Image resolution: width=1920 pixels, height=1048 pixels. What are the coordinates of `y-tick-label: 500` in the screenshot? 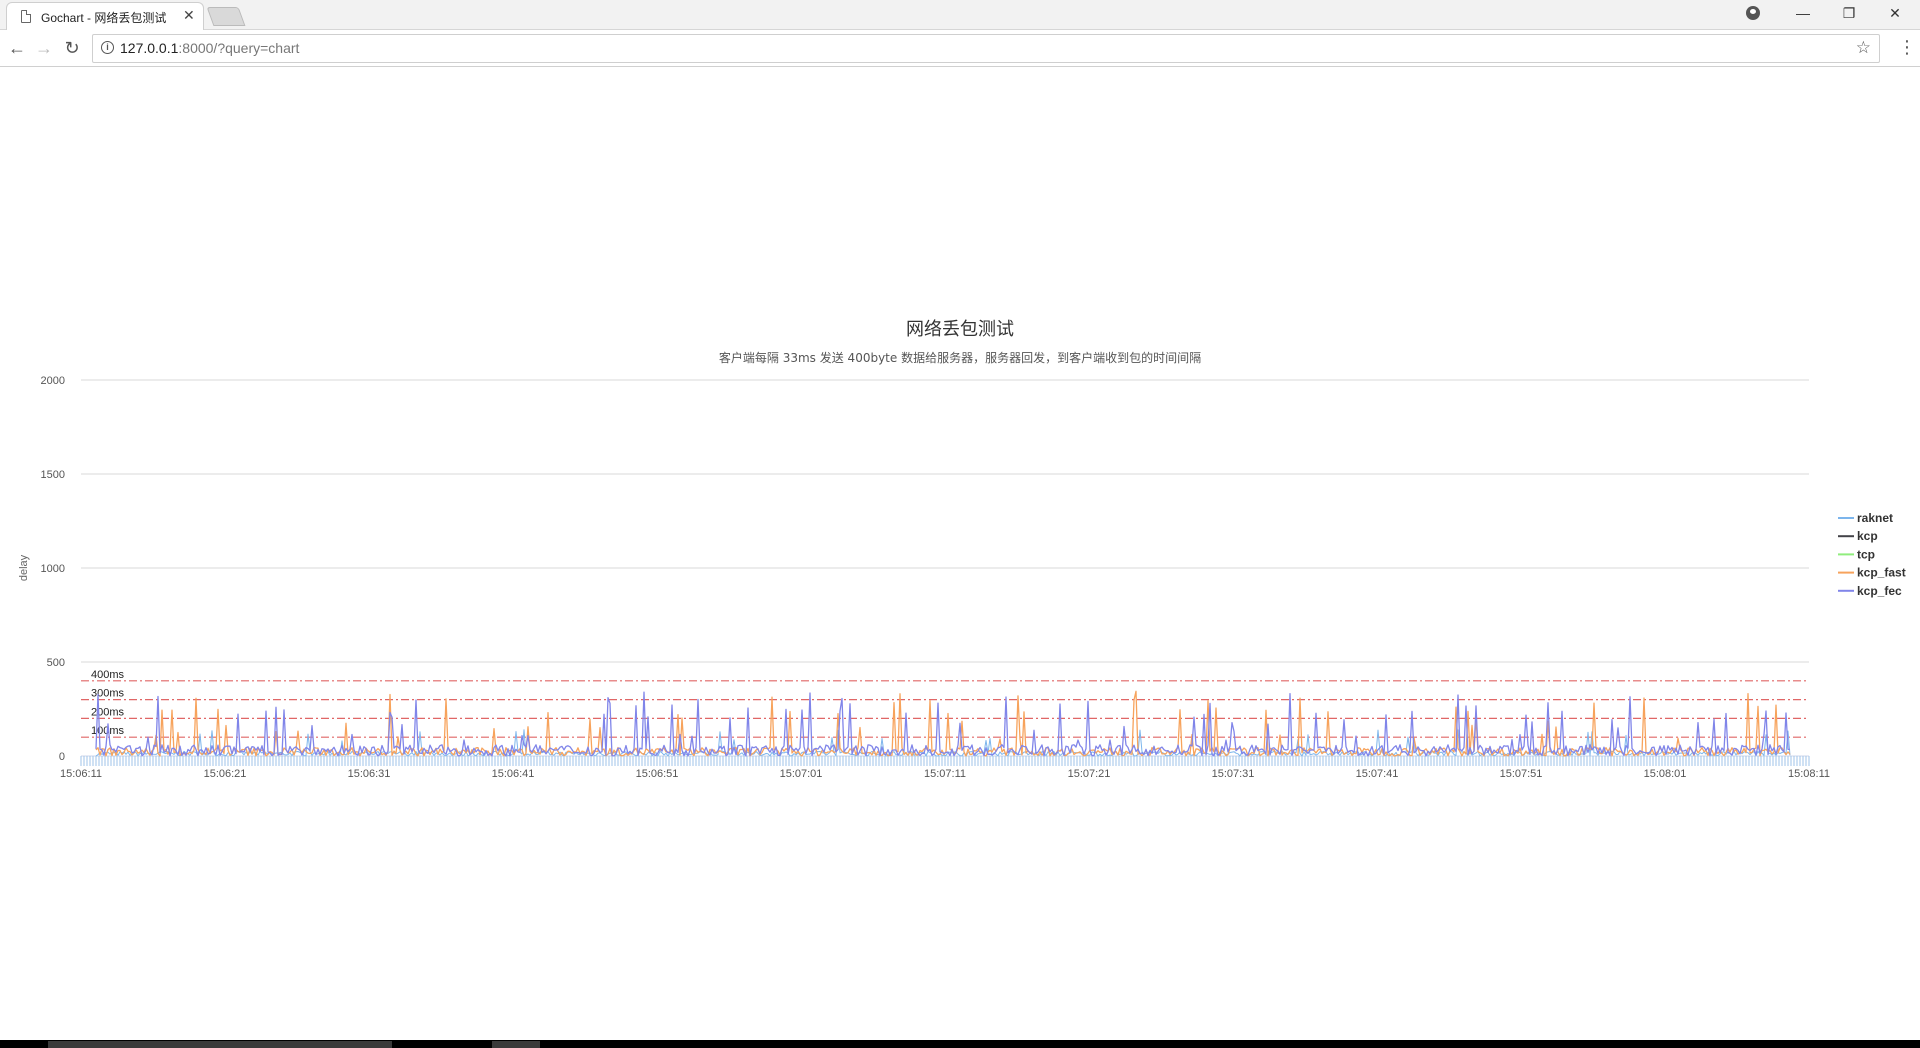 It's located at (56, 663).